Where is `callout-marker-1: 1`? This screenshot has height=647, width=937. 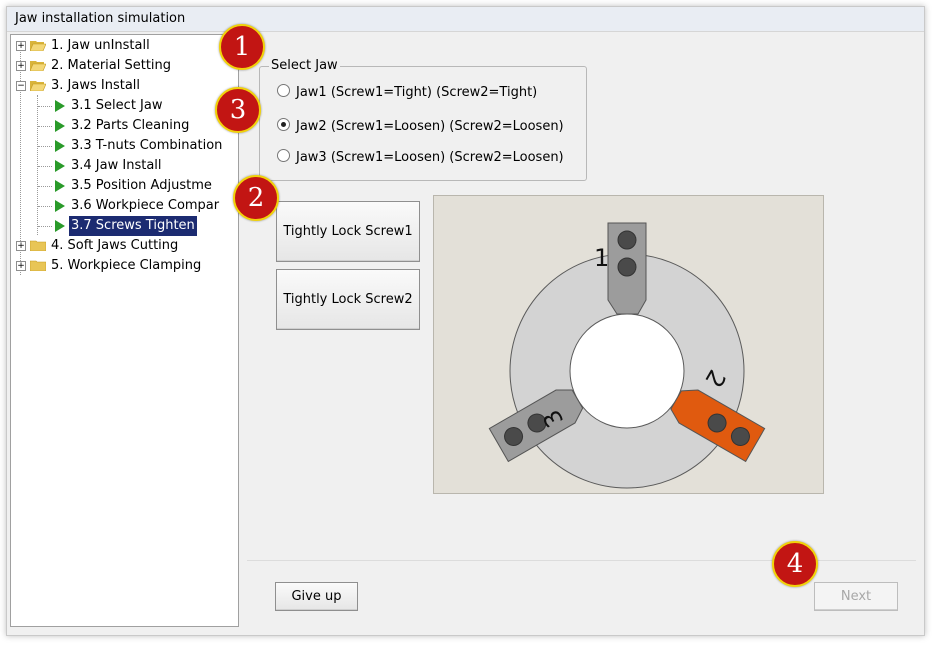 callout-marker-1: 1 is located at coordinates (242, 47).